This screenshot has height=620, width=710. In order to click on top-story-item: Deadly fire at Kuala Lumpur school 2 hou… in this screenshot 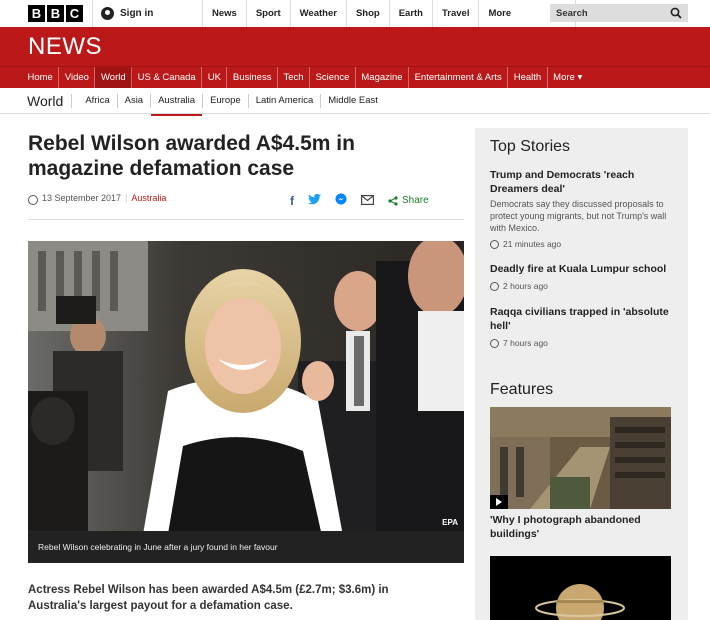, I will do `click(583, 276)`.